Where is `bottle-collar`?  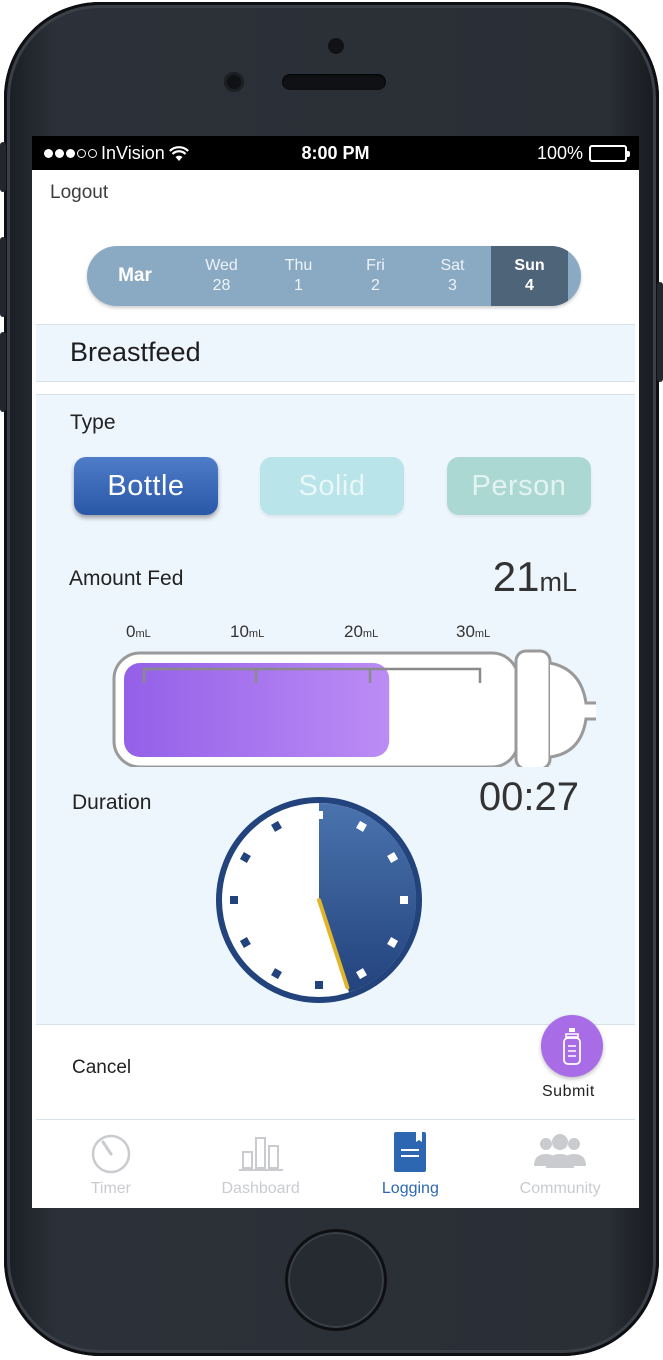 bottle-collar is located at coordinates (533, 708).